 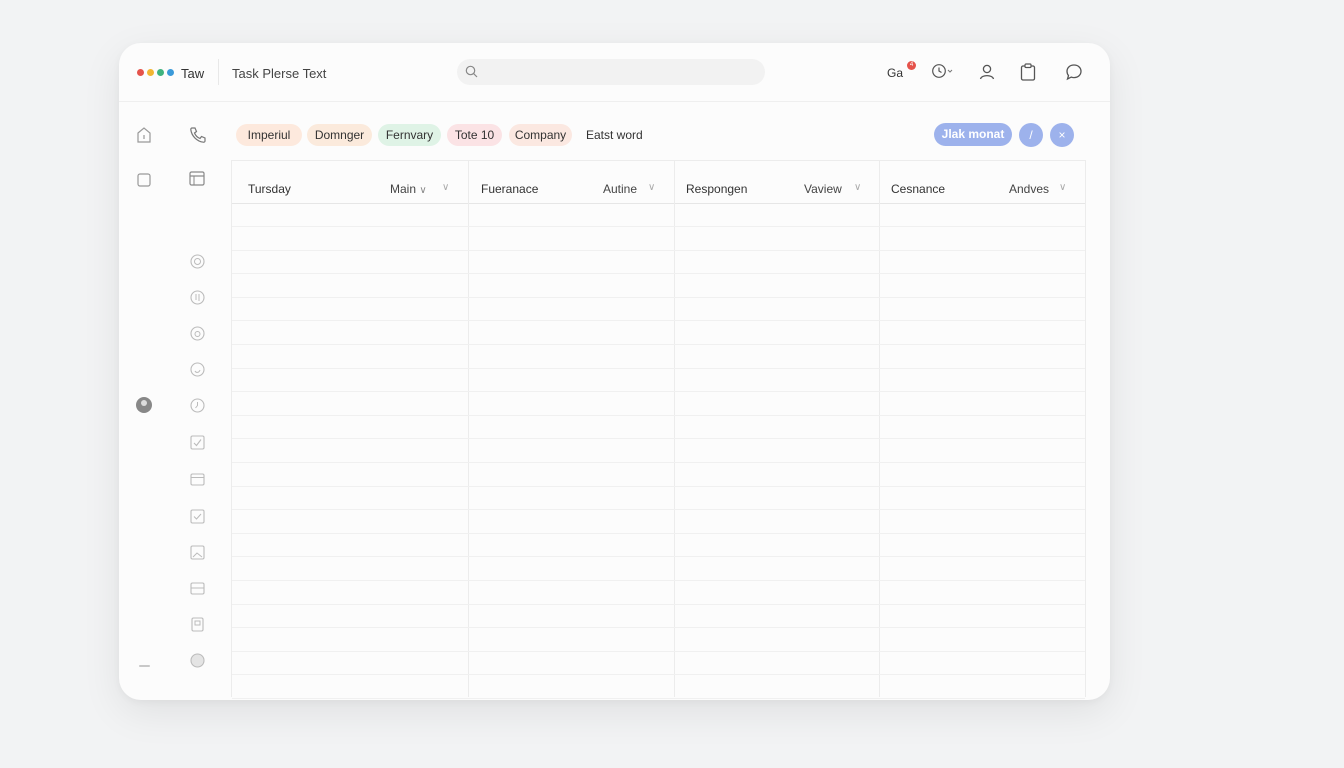 What do you see at coordinates (1074, 74) in the screenshot?
I see `chat-icon` at bounding box center [1074, 74].